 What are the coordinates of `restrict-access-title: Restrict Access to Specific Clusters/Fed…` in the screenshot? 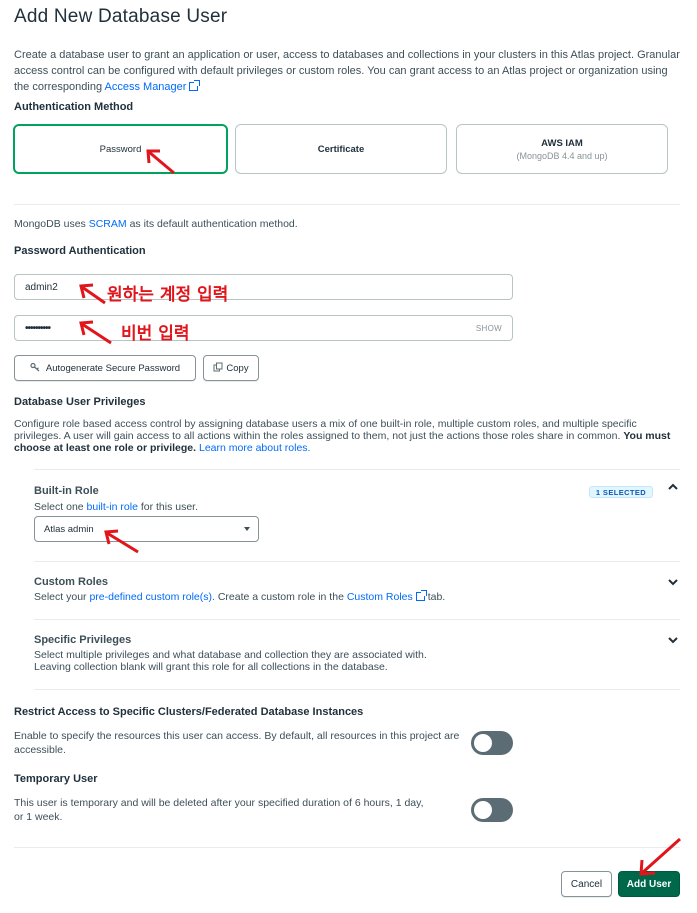 It's located at (189, 712).